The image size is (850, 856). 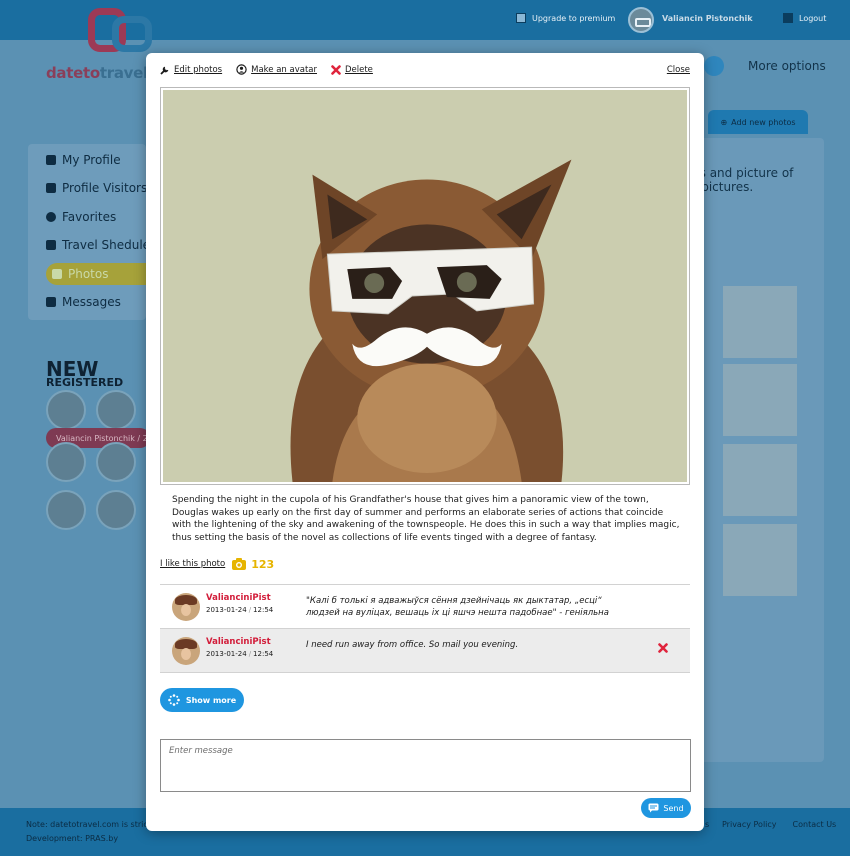 What do you see at coordinates (707, 824) in the screenshot?
I see `footer-link: s` at bounding box center [707, 824].